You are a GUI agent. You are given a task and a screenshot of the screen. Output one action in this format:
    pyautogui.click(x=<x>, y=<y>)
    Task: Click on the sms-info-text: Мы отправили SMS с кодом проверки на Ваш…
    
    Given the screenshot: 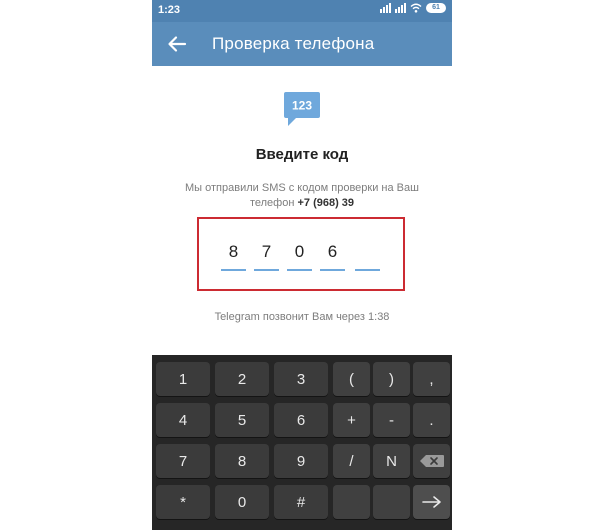 What is the action you would take?
    pyautogui.click(x=302, y=196)
    